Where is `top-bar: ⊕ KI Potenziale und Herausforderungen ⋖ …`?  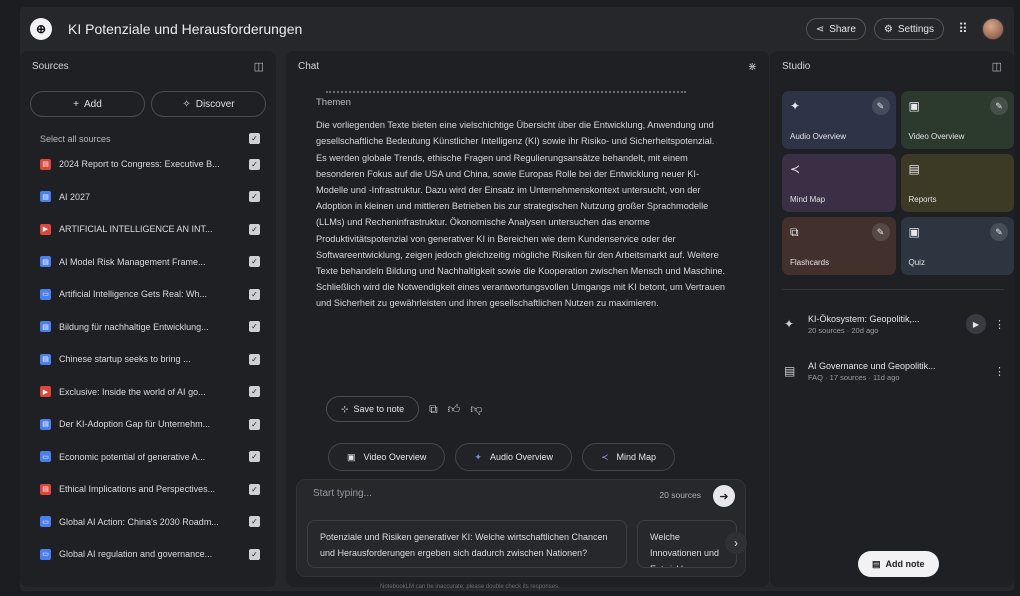
top-bar: ⊕ KI Potenziale und Herausforderungen ⋖ … is located at coordinates (517, 29).